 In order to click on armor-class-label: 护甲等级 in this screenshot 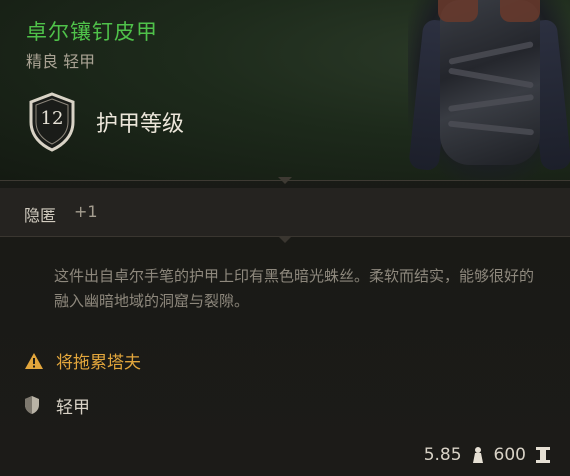, I will do `click(140, 124)`.